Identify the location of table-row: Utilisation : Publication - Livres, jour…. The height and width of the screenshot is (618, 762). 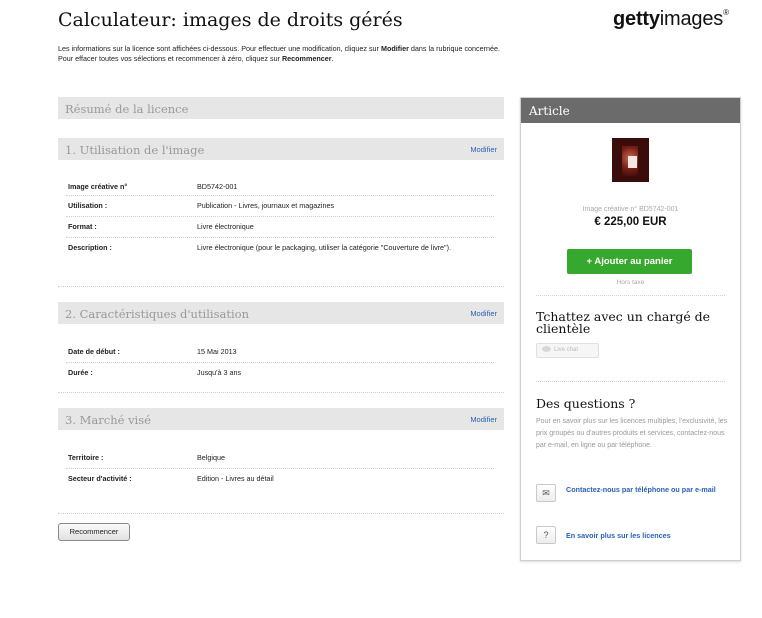
(280, 206).